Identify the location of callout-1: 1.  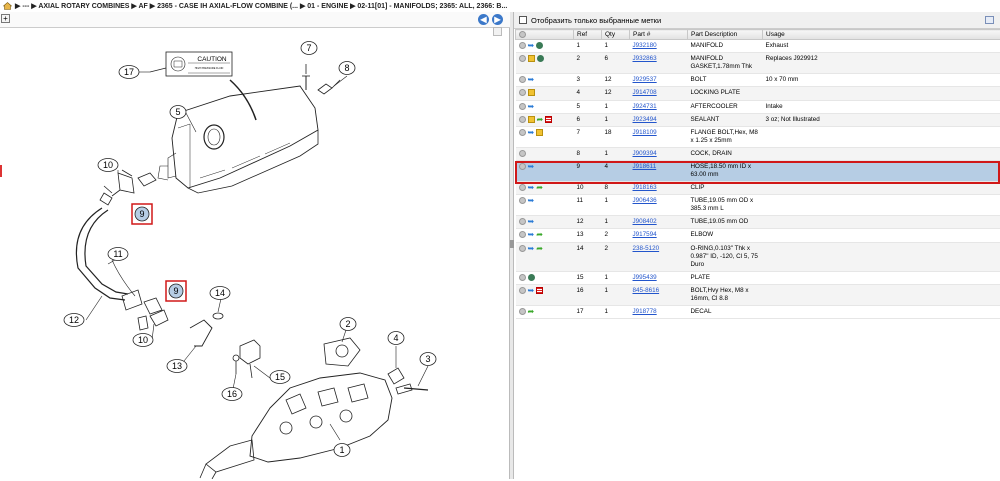
(342, 450).